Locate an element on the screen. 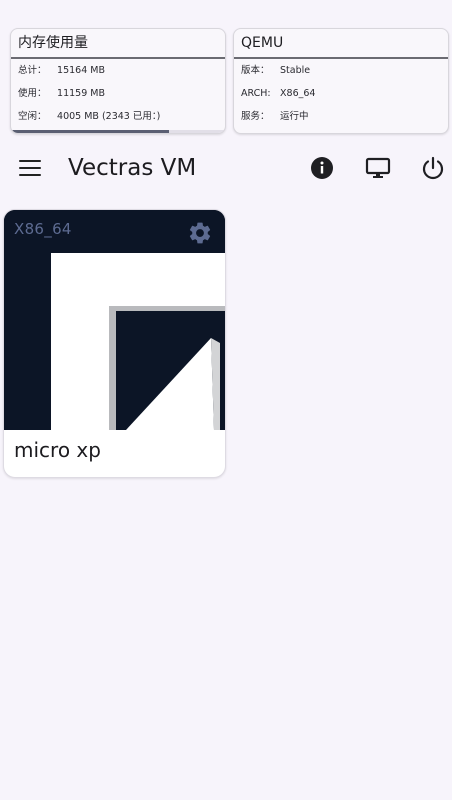 Image resolution: width=452 pixels, height=800 pixels. memory-used-row: 使用： 11159 MB is located at coordinates (118, 93).